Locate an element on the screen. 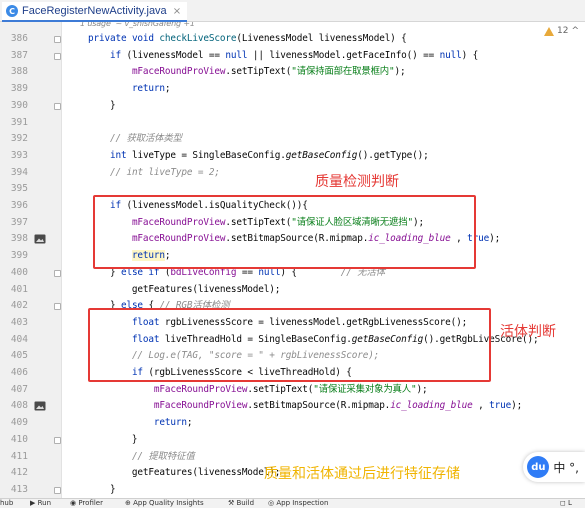 This screenshot has height=508, width=585. code-token: true is located at coordinates (500, 406).